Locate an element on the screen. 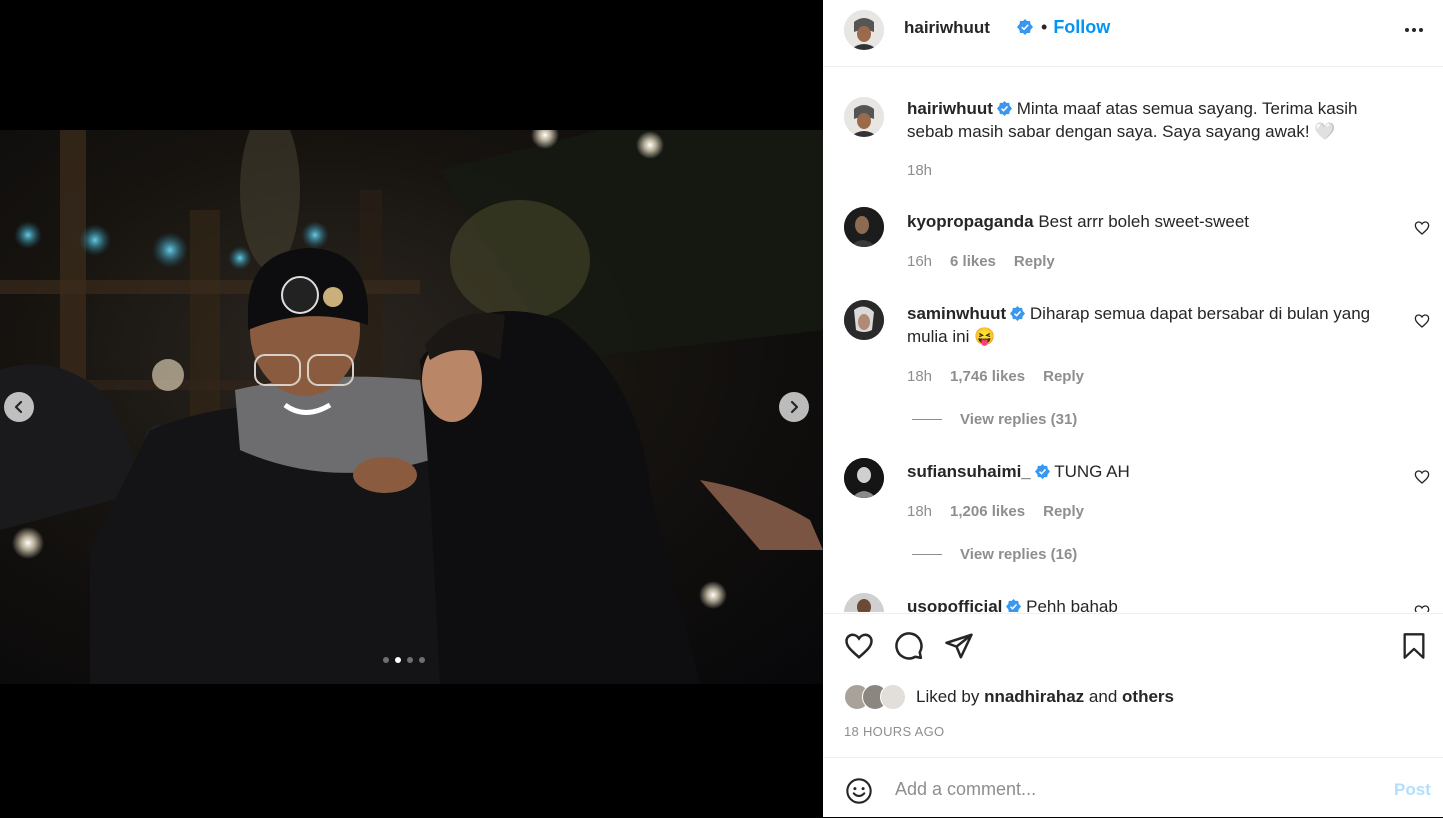  caption-username: hairiwhuut is located at coordinates (950, 108).